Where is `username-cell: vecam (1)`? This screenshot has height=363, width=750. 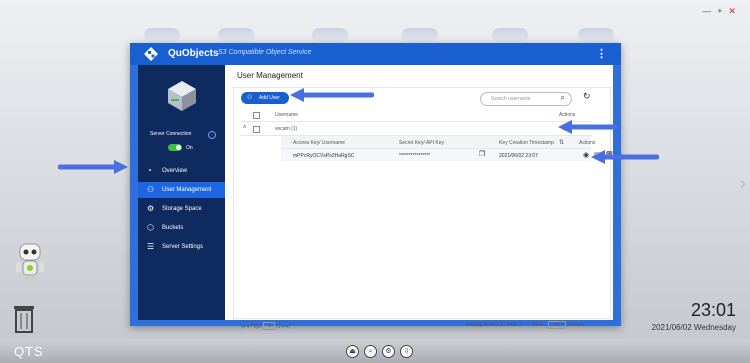
username-cell: vecam (1) is located at coordinates (286, 129).